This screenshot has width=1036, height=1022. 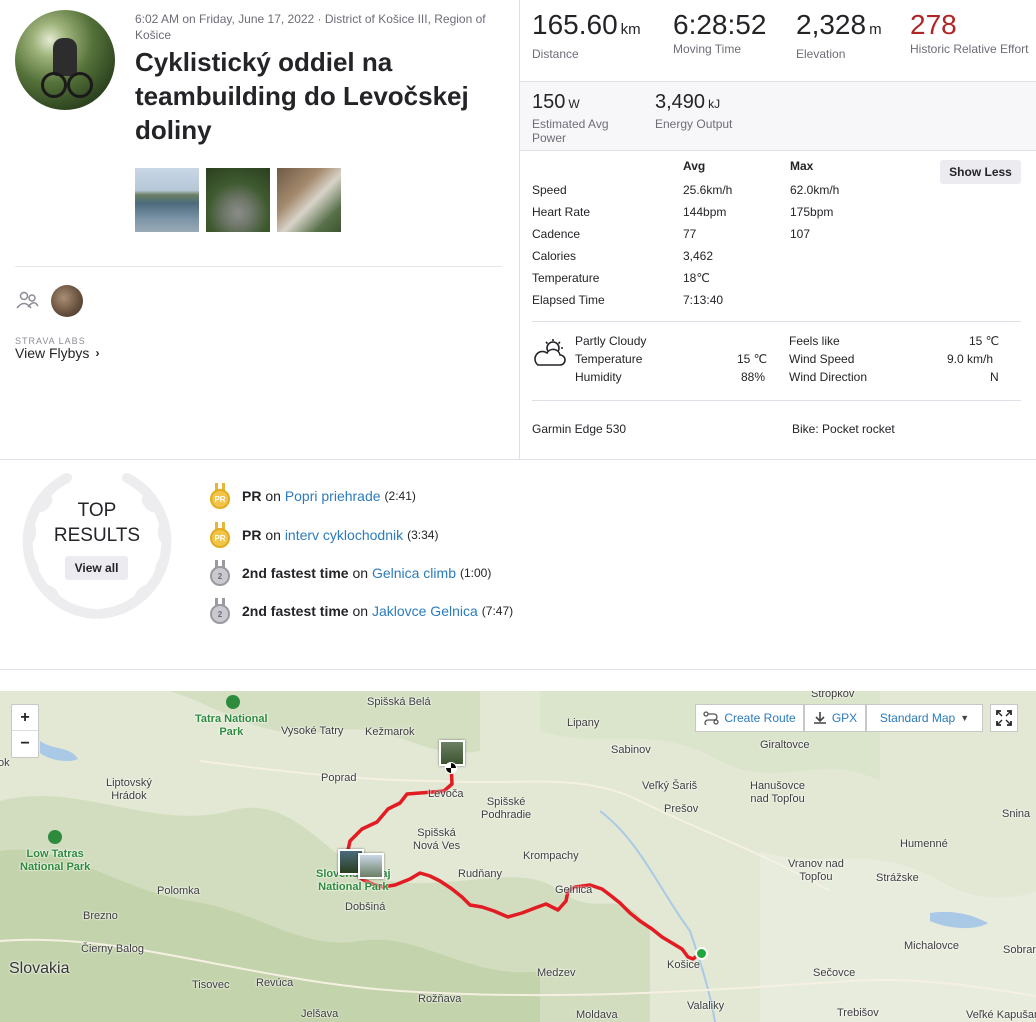 What do you see at coordinates (969, 49) in the screenshot?
I see `relative-effort-label: Historic Relative Effort` at bounding box center [969, 49].